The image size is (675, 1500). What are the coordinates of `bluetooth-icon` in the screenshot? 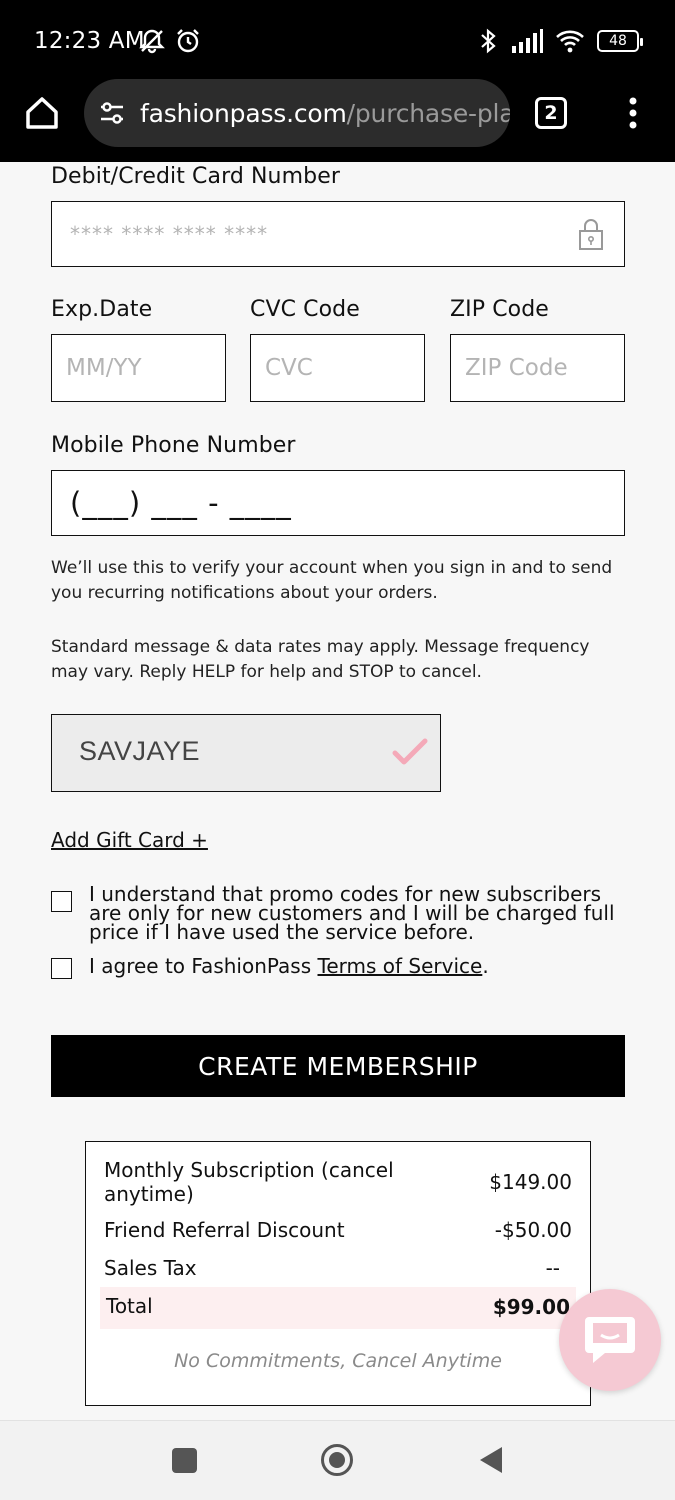 It's located at (488, 41).